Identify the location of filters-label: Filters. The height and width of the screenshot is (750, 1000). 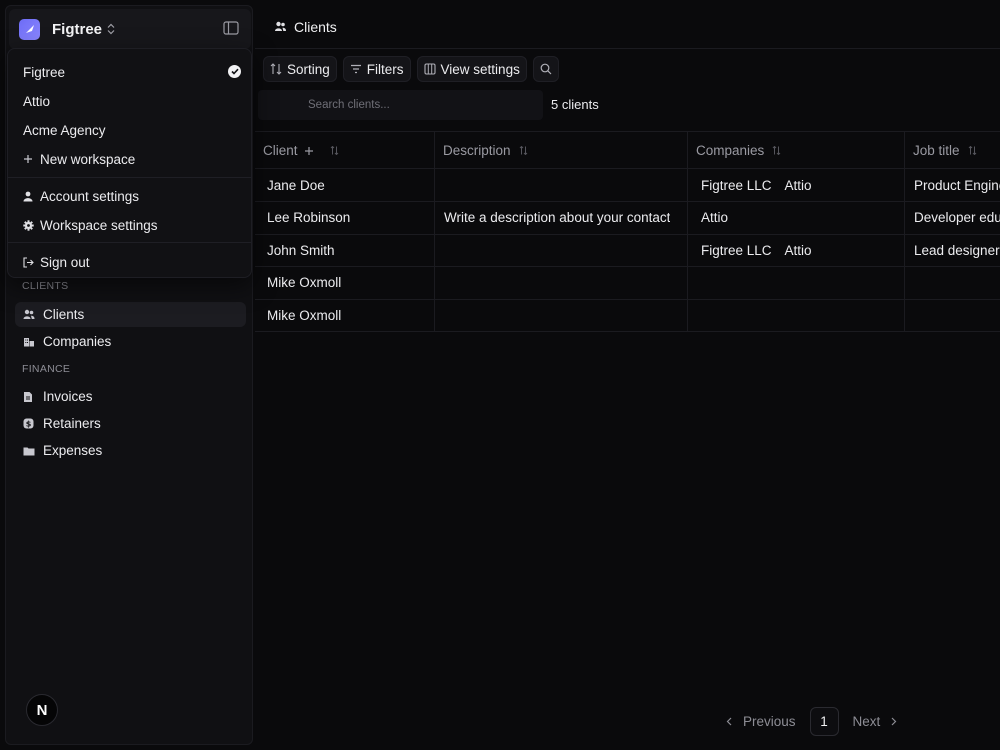
(385, 69).